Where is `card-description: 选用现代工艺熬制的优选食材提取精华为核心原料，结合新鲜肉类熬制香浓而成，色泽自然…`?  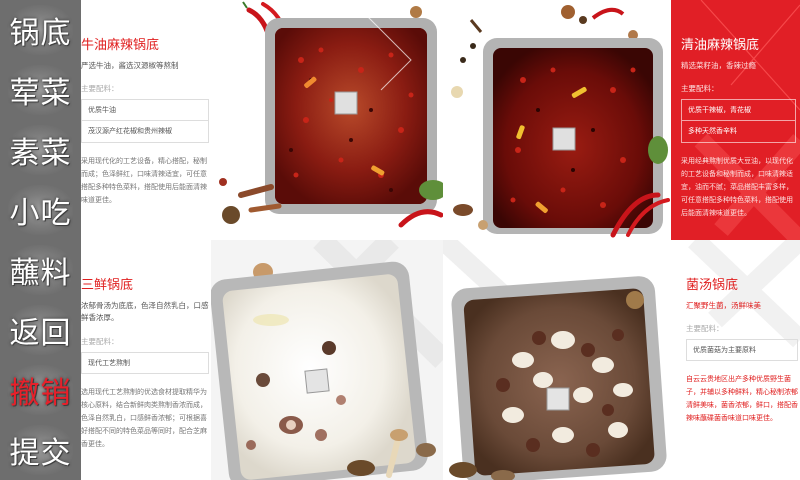
card-description: 选用现代工艺熬制的优选食材提取精华为核心原料，结合新鲜肉类熬制香浓而成，色泽自然… is located at coordinates (144, 418).